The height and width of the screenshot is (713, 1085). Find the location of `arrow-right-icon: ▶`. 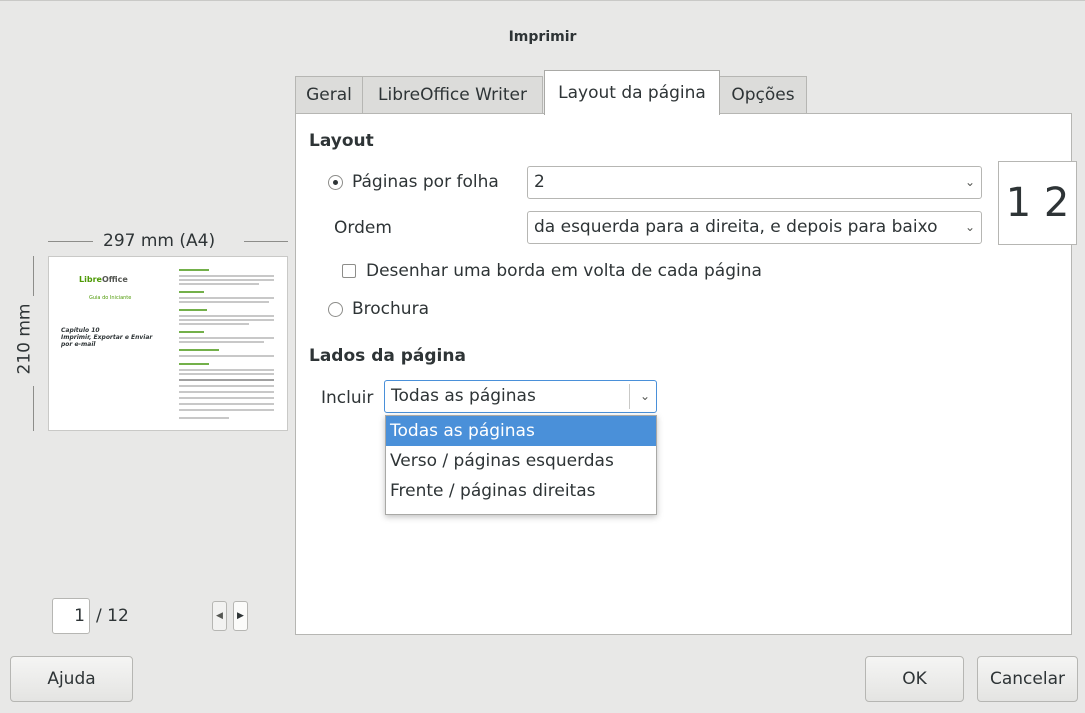

arrow-right-icon: ▶ is located at coordinates (240, 616).